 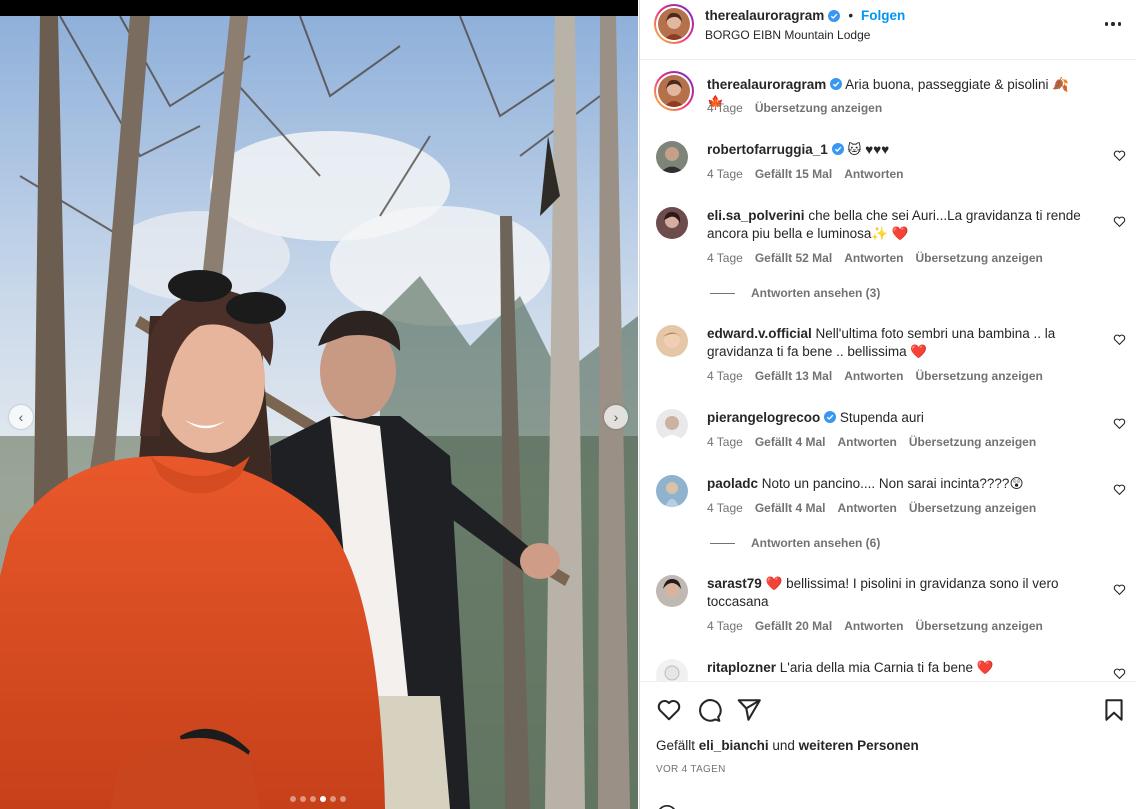 I want to click on caption-username: therealauroragram, so click(x=766, y=84).